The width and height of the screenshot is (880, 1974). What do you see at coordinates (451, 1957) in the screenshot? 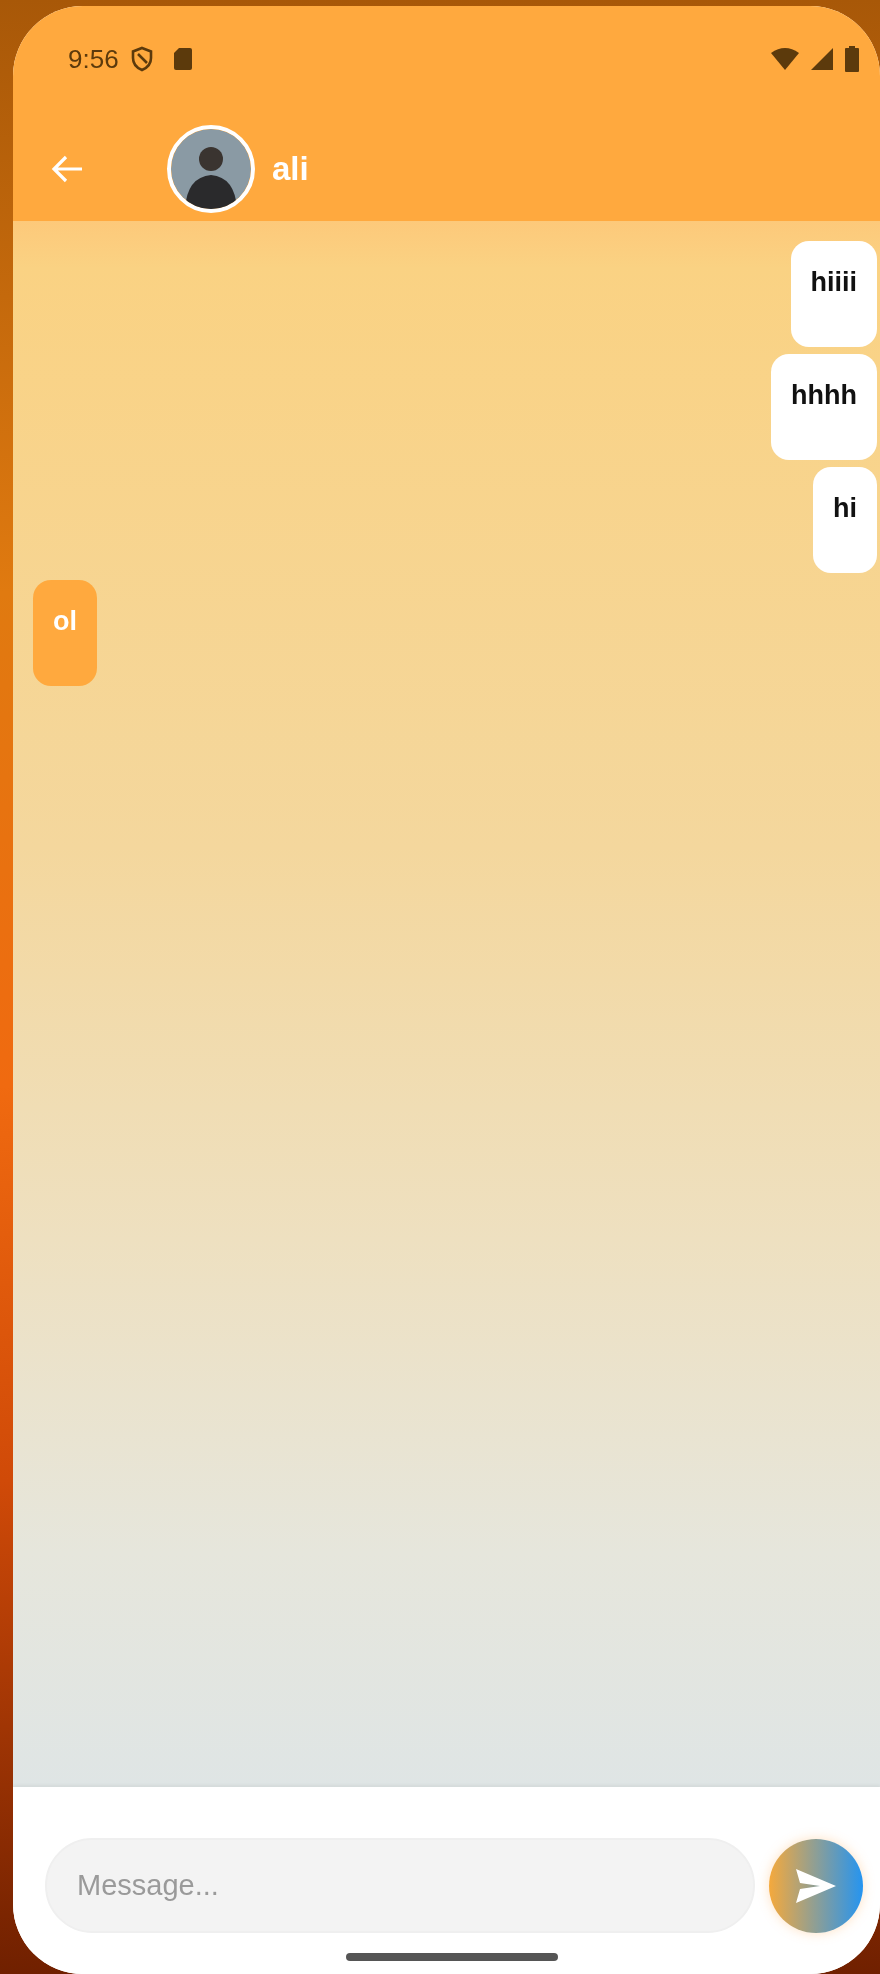
I see `home-indicator` at bounding box center [451, 1957].